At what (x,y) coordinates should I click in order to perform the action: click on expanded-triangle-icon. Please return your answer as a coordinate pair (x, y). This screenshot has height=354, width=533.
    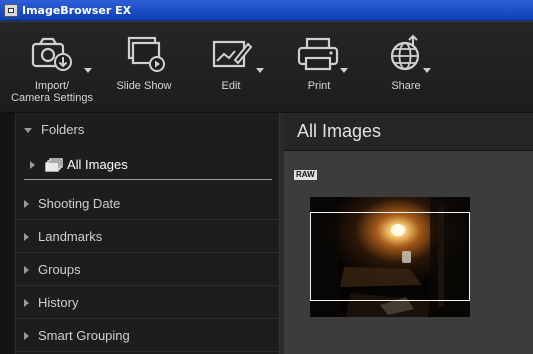
    Looking at the image, I should click on (28, 130).